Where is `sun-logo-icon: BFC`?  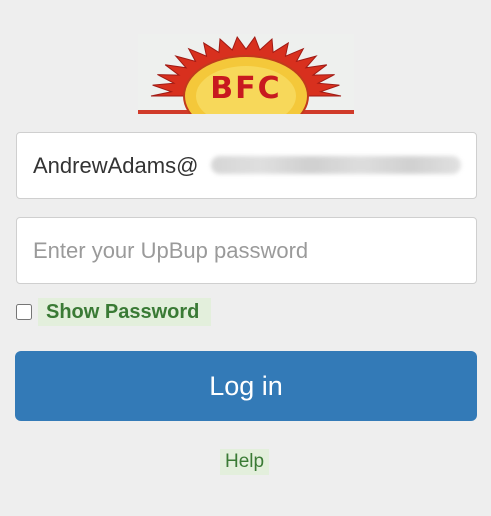
sun-logo-icon: BFC is located at coordinates (246, 74).